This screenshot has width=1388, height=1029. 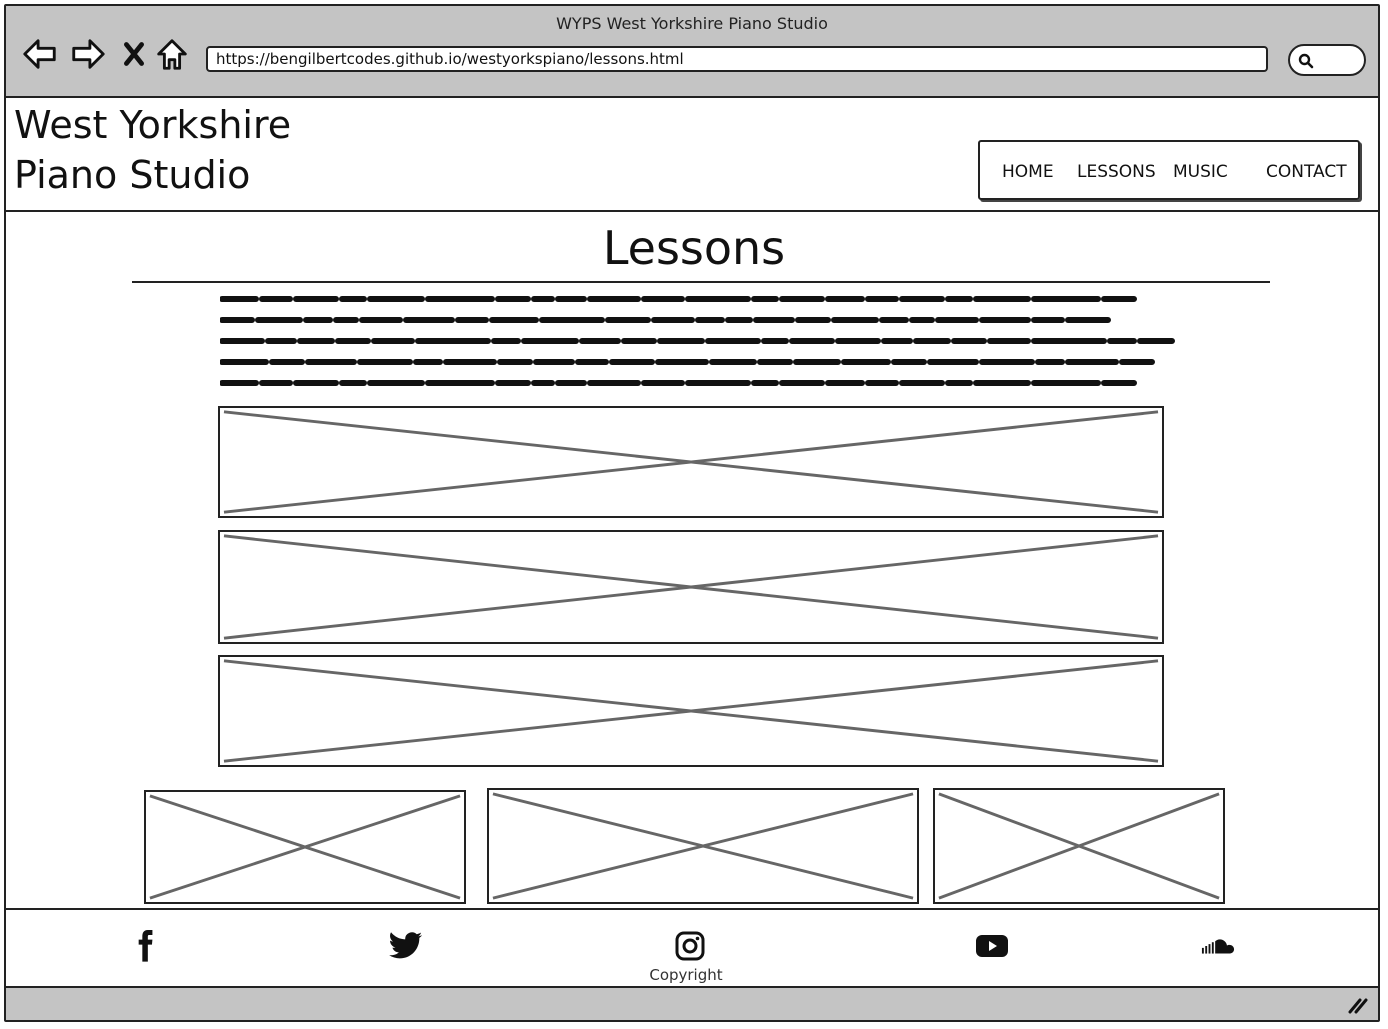 What do you see at coordinates (406, 946) in the screenshot?
I see `twitter-icon` at bounding box center [406, 946].